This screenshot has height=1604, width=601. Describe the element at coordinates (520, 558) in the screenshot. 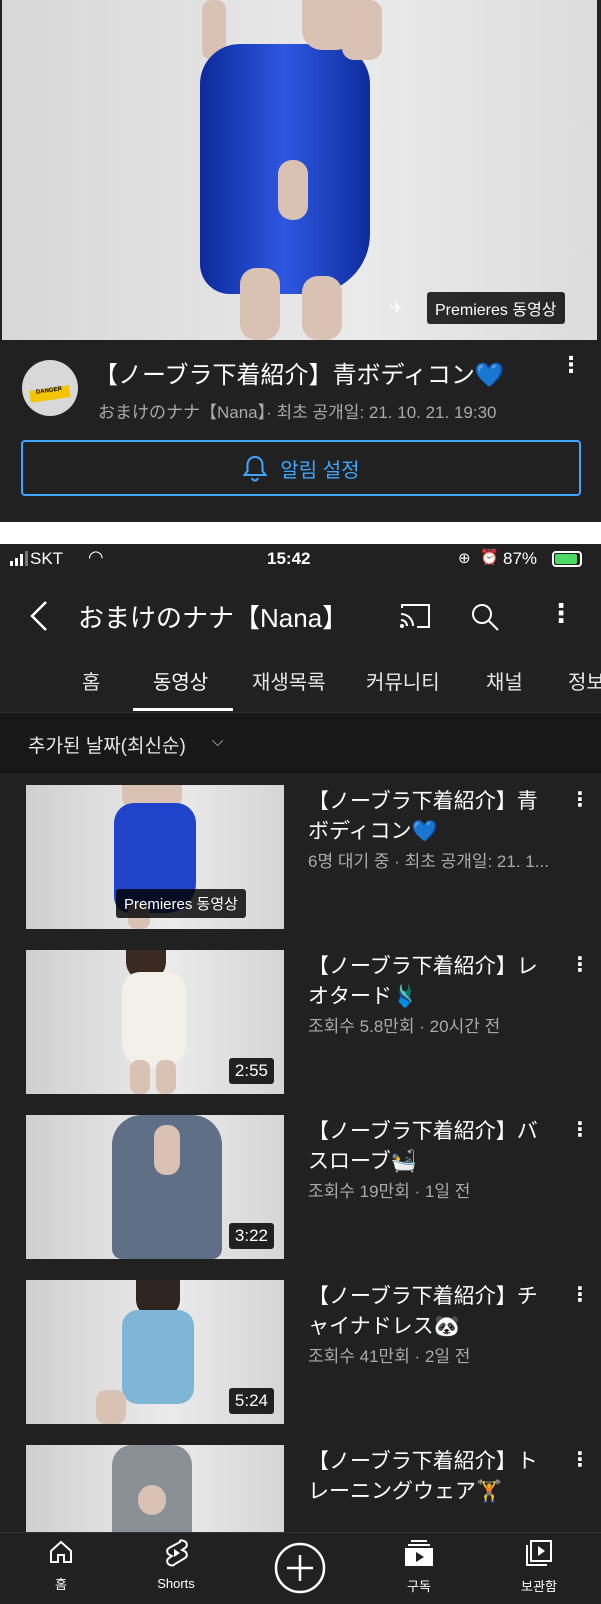

I see `battery-percent: 87%` at that location.